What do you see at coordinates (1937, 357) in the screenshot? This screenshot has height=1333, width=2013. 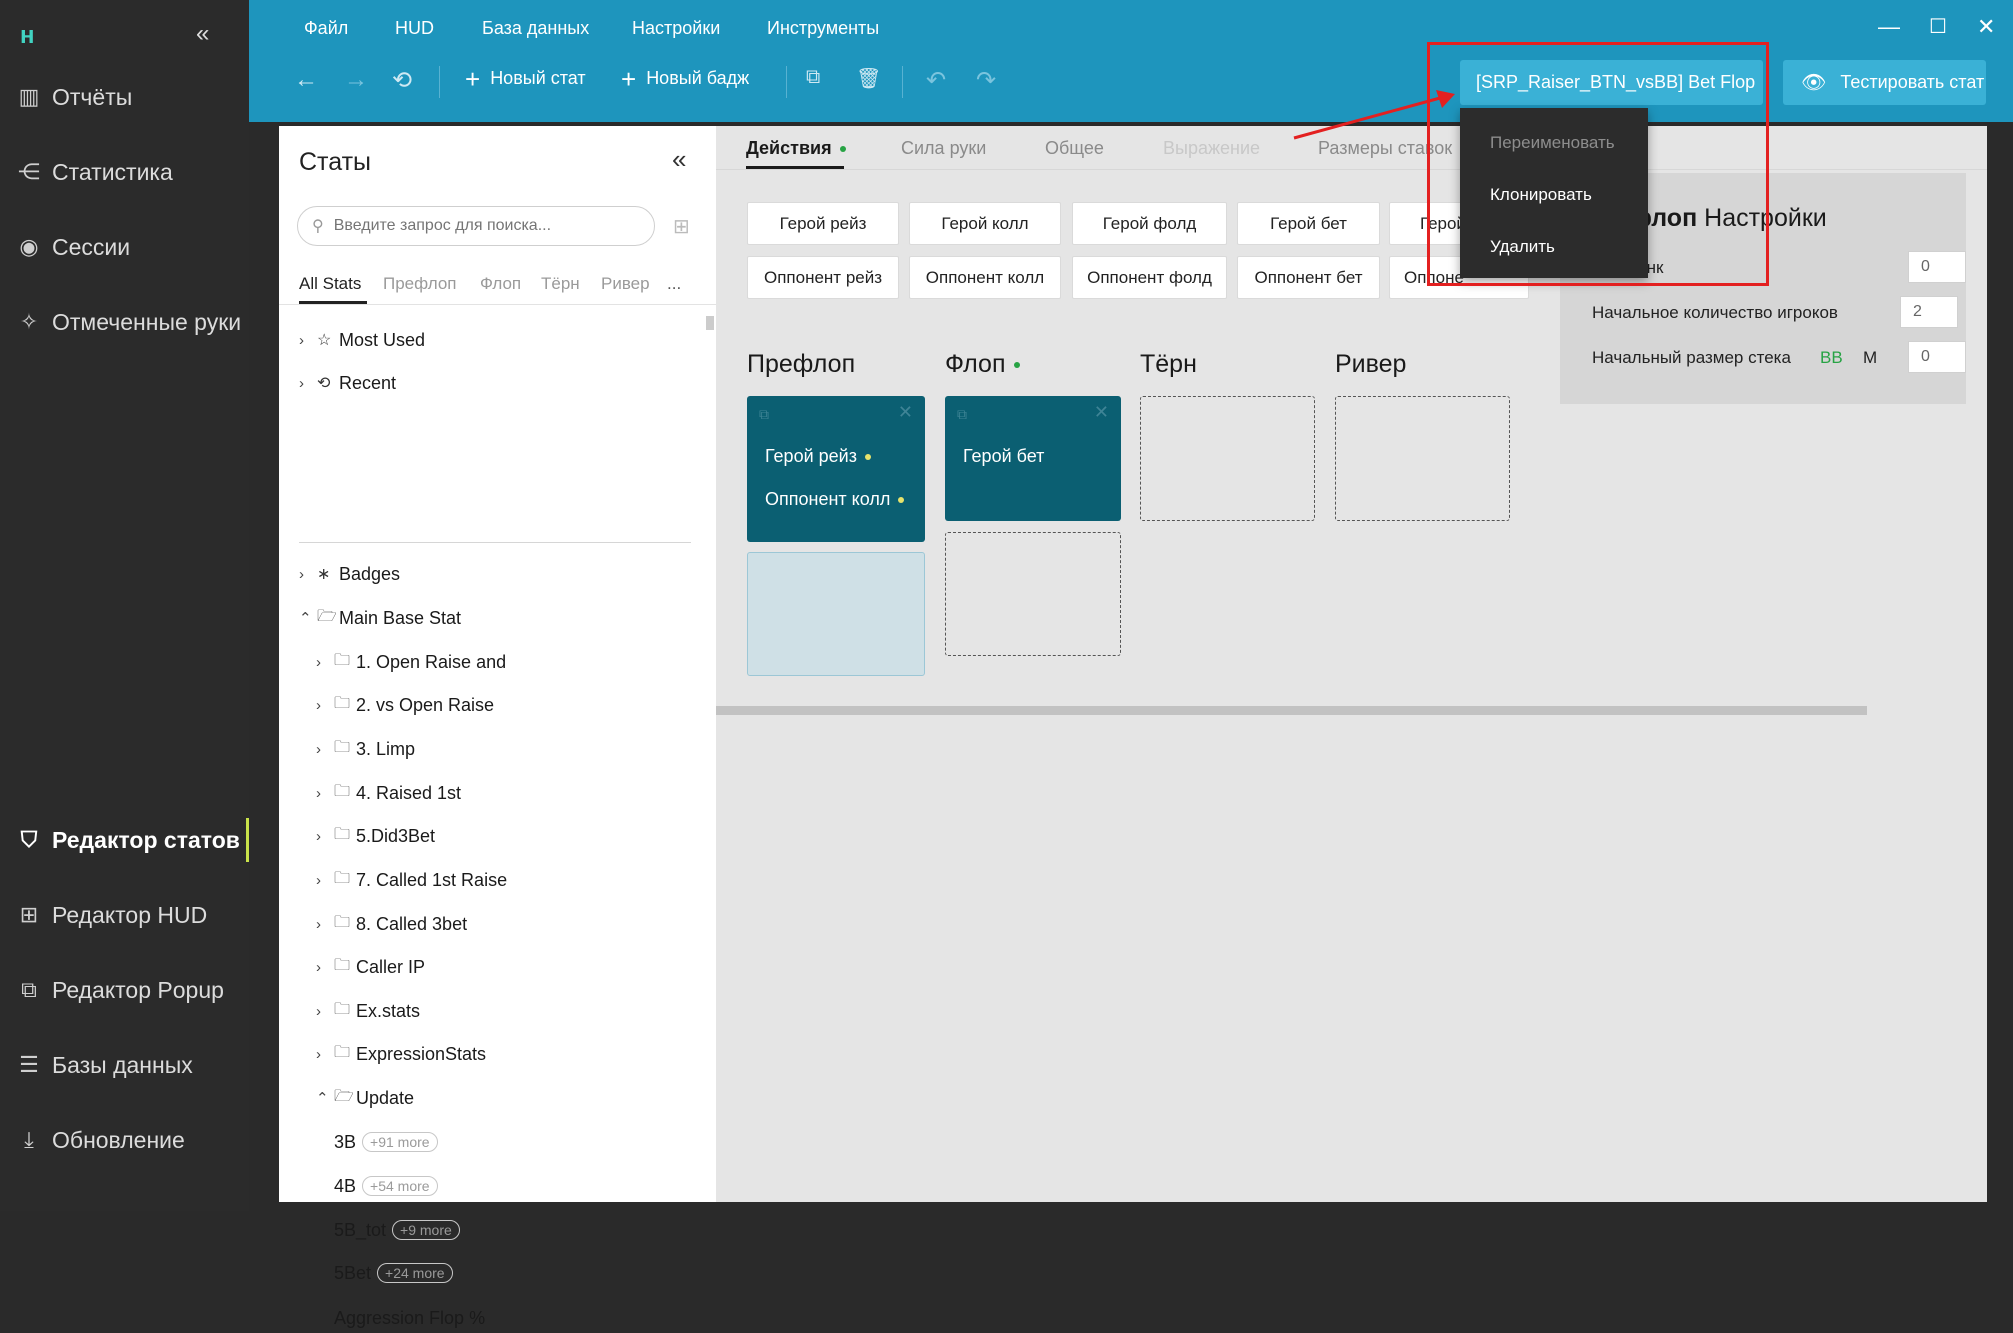 I see `stack-input: 0` at bounding box center [1937, 357].